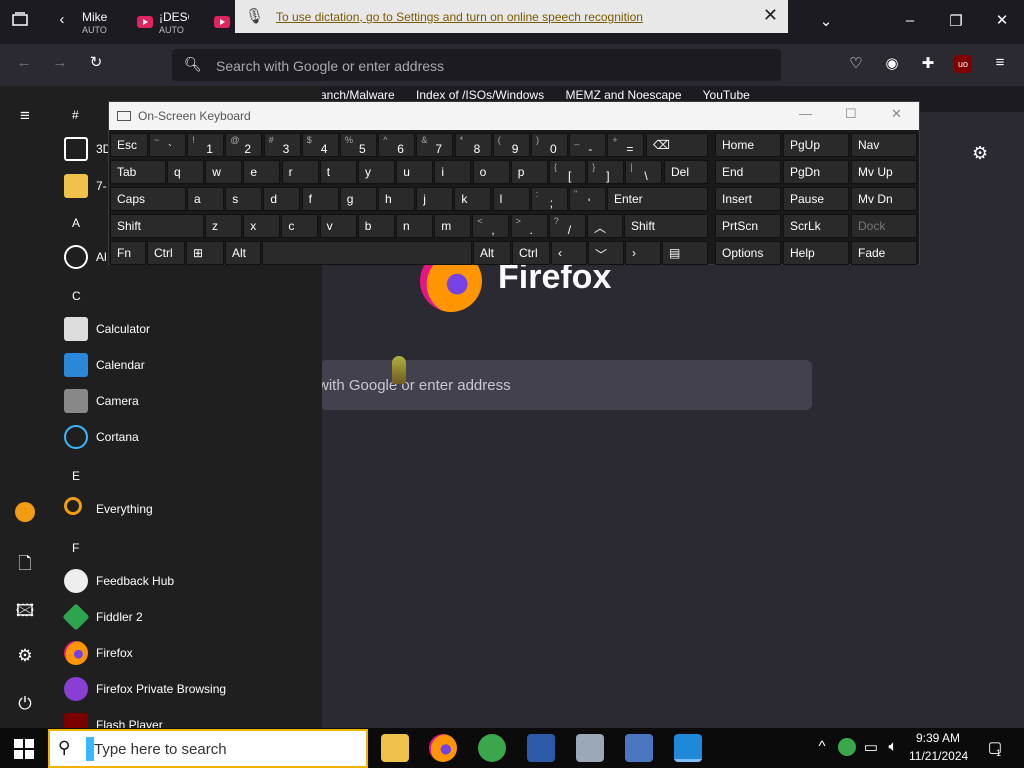 This screenshot has height=768, width=1024. I want to click on app-item: Fiddler 2, so click(191, 617).